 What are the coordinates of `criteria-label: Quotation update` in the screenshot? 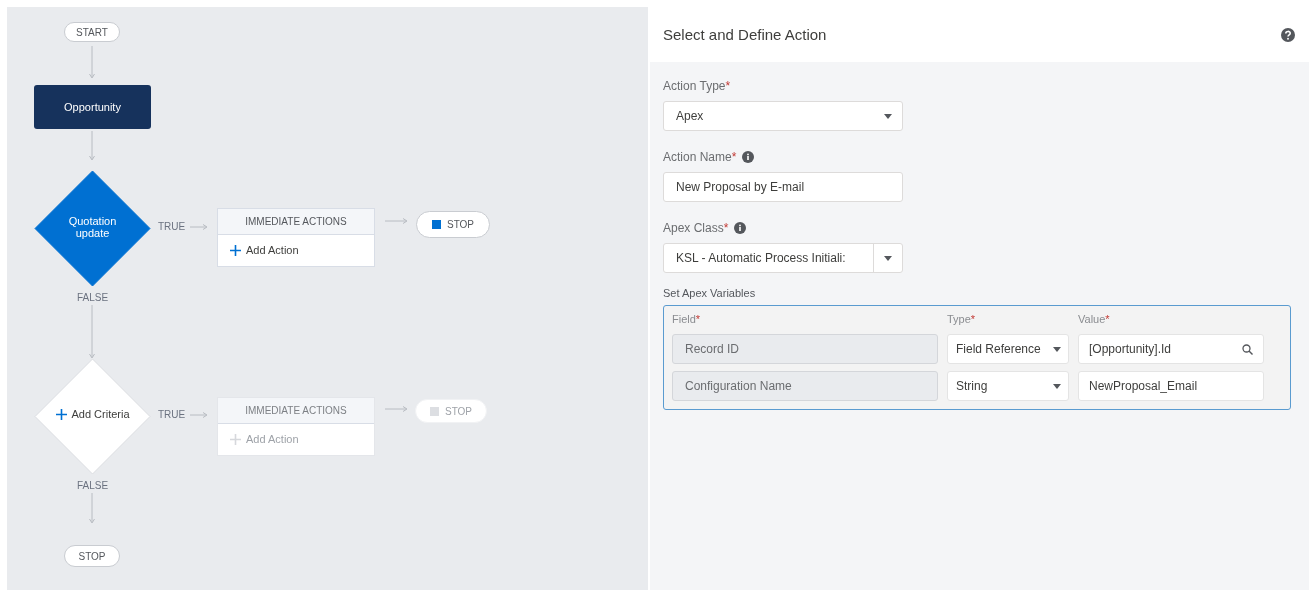 It's located at (92, 227).